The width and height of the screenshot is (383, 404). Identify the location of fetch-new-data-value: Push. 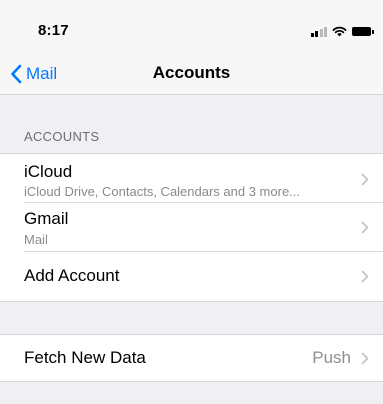
(331, 357).